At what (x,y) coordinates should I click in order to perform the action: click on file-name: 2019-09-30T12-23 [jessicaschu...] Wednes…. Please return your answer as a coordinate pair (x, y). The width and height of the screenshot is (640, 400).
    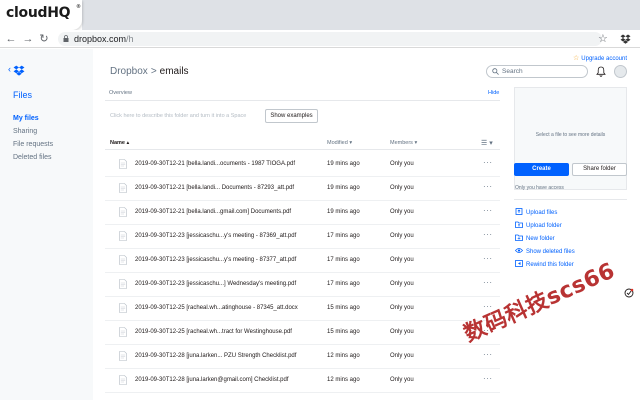
    Looking at the image, I should click on (215, 284).